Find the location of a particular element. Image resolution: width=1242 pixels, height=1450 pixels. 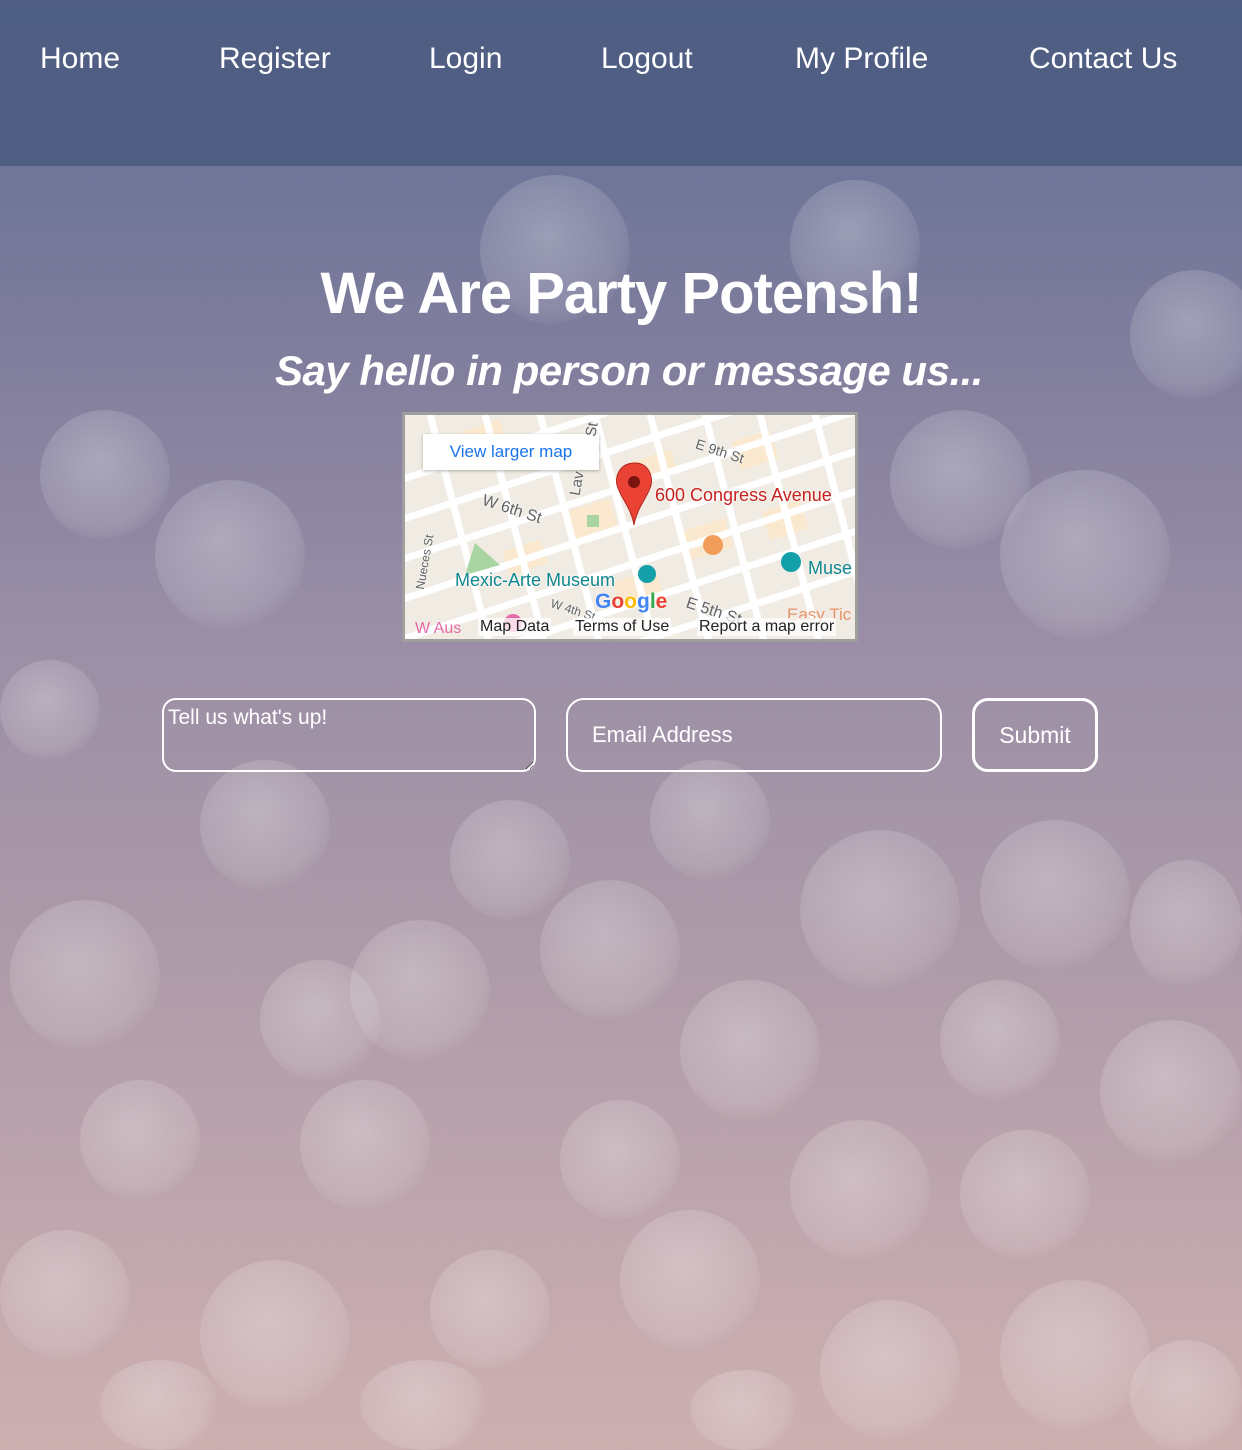

map-museum2-label: Muse is located at coordinates (830, 568).